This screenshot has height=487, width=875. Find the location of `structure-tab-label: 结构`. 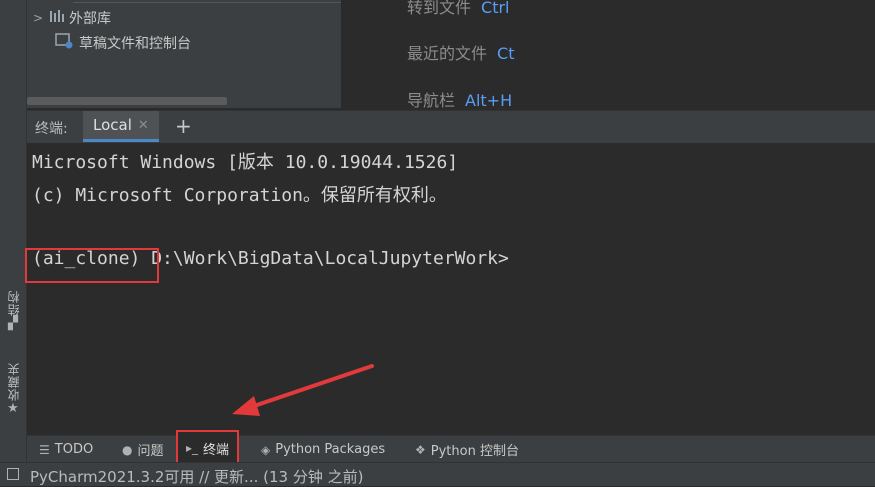

structure-tab-label: 结构 is located at coordinates (13, 303).